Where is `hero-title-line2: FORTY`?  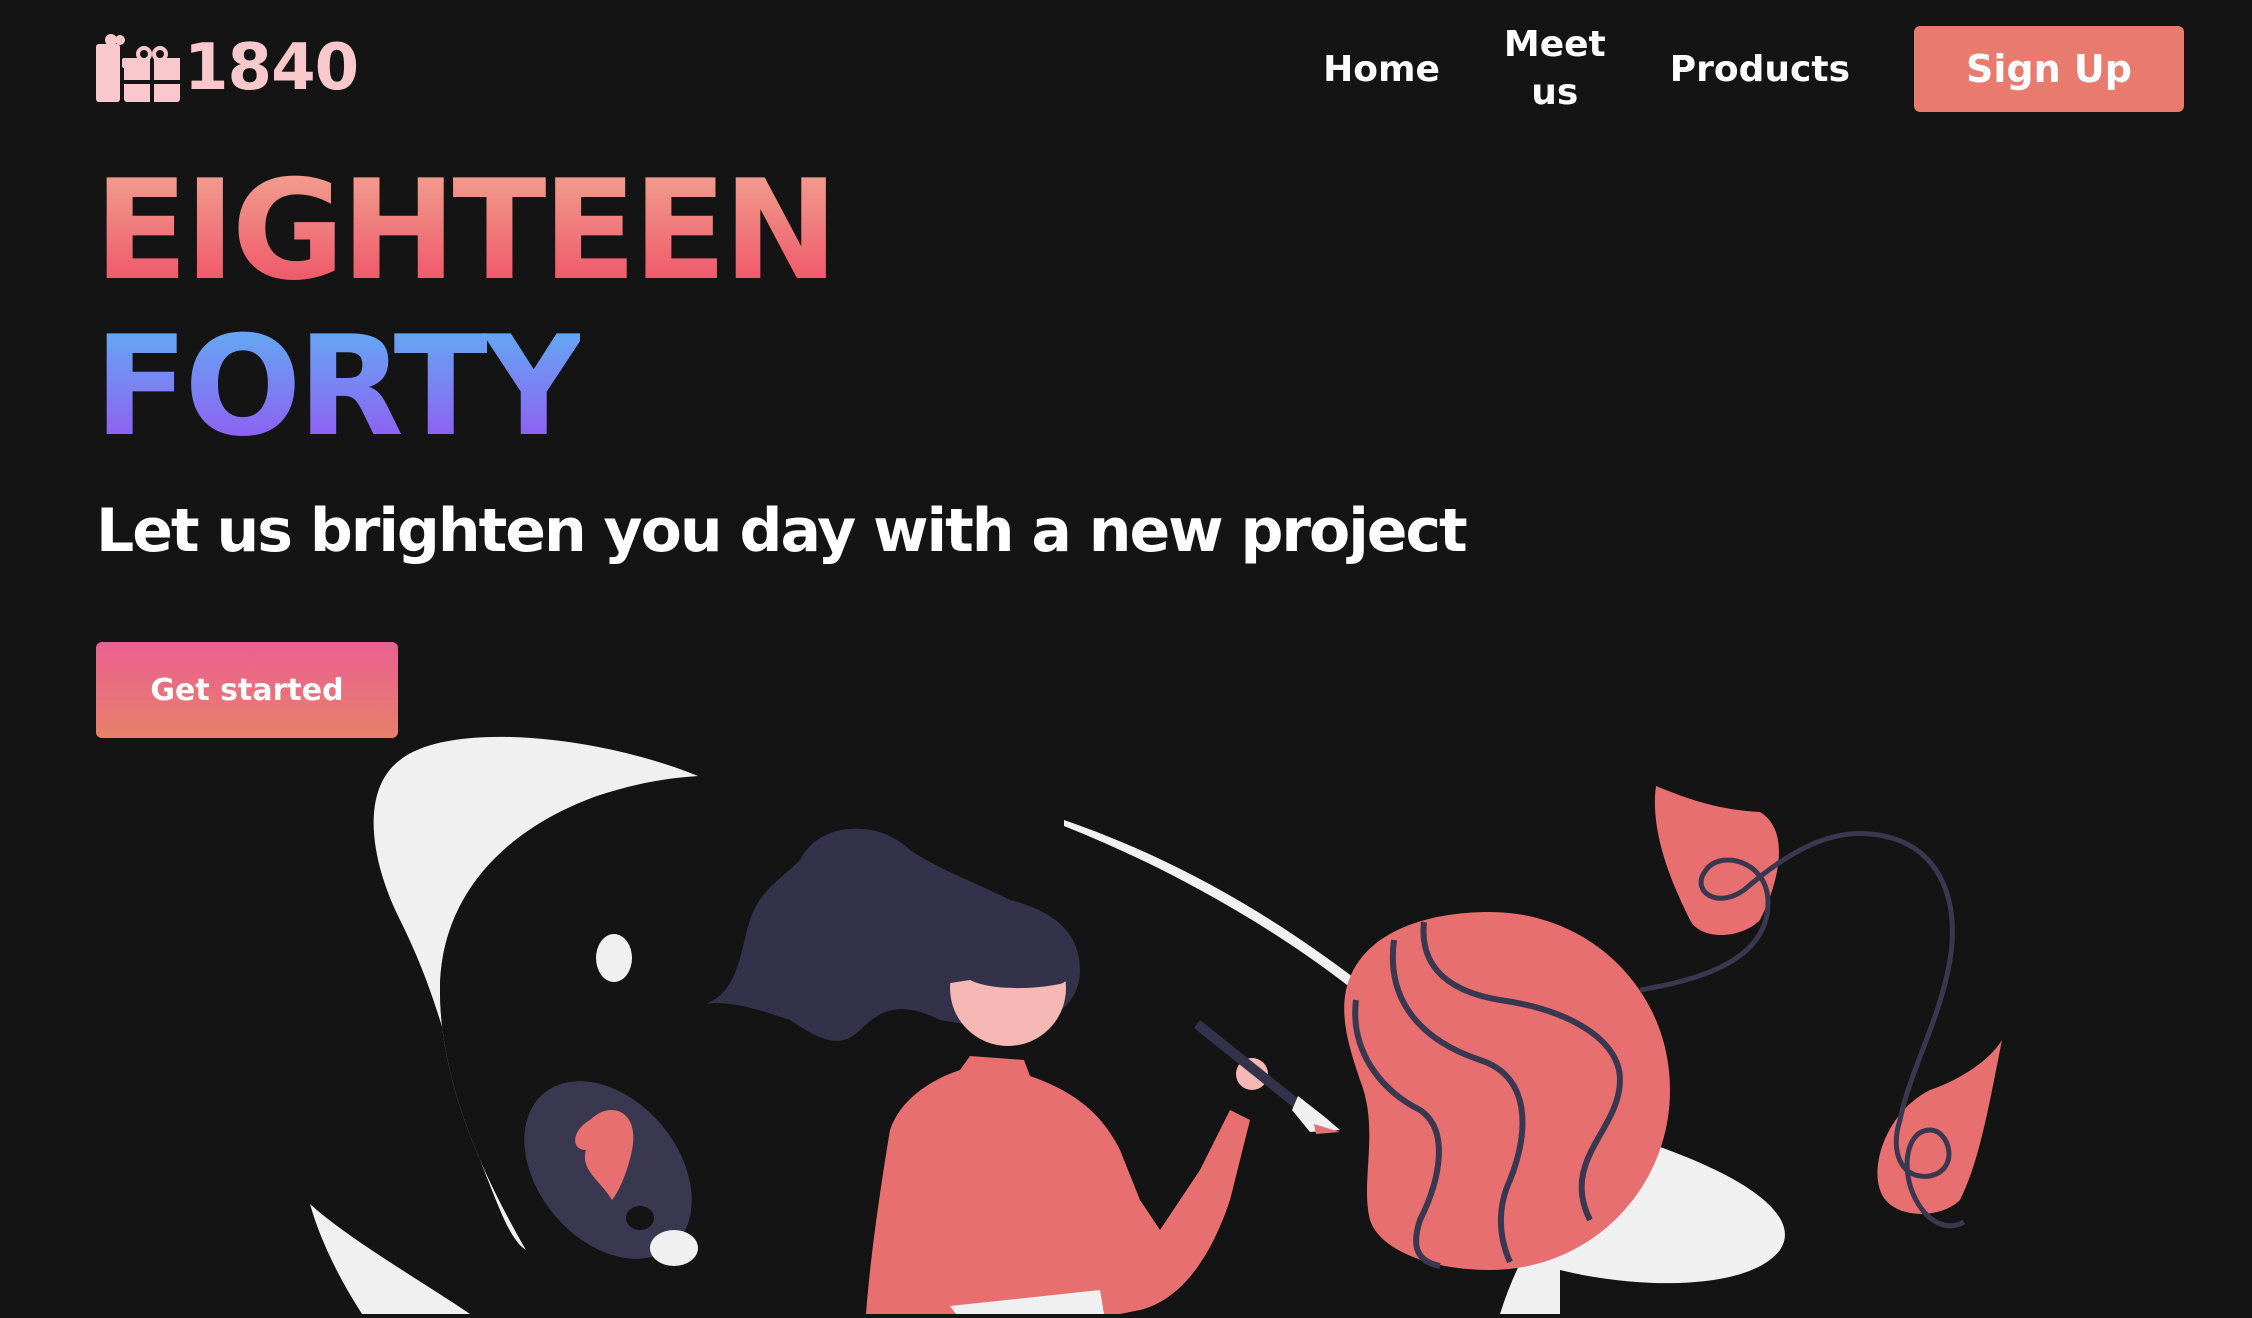 hero-title-line2: FORTY is located at coordinates (339, 386).